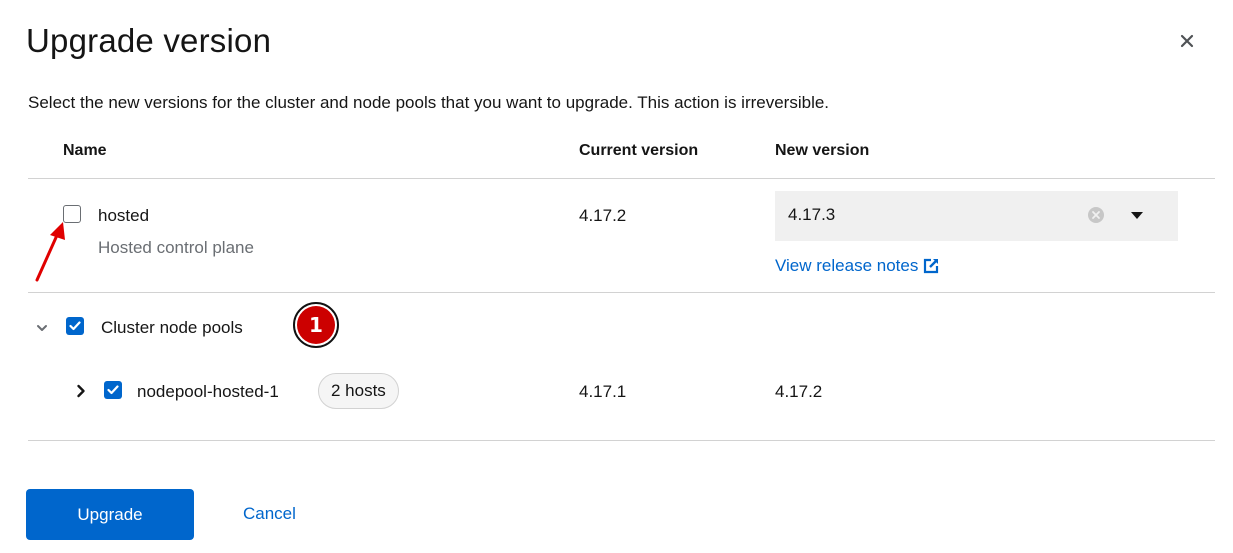  I want to click on hosted-subtitle: Hosted control plane, so click(176, 247).